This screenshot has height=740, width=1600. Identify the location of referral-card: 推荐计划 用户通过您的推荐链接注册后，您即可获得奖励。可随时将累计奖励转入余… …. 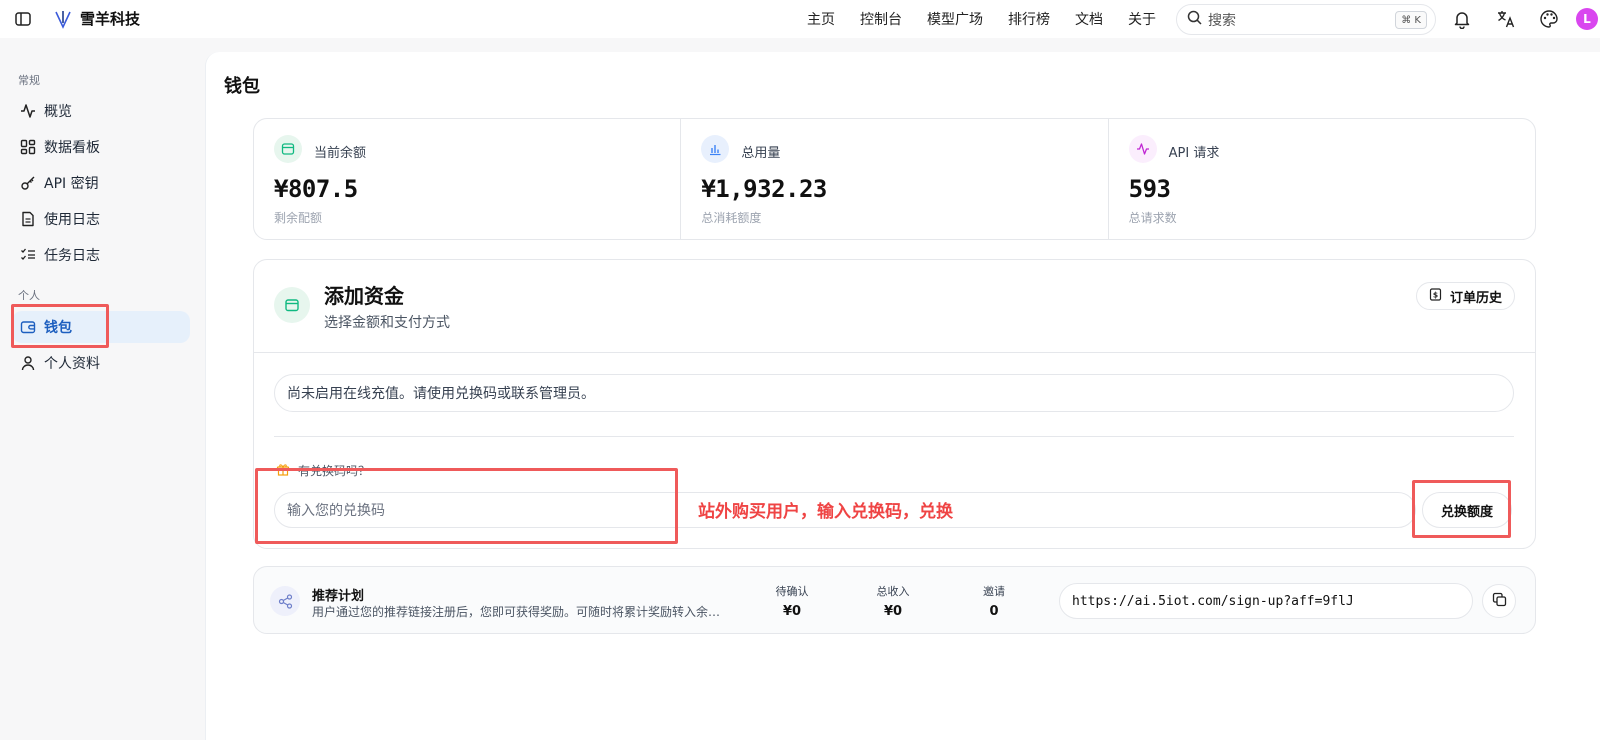
(894, 600).